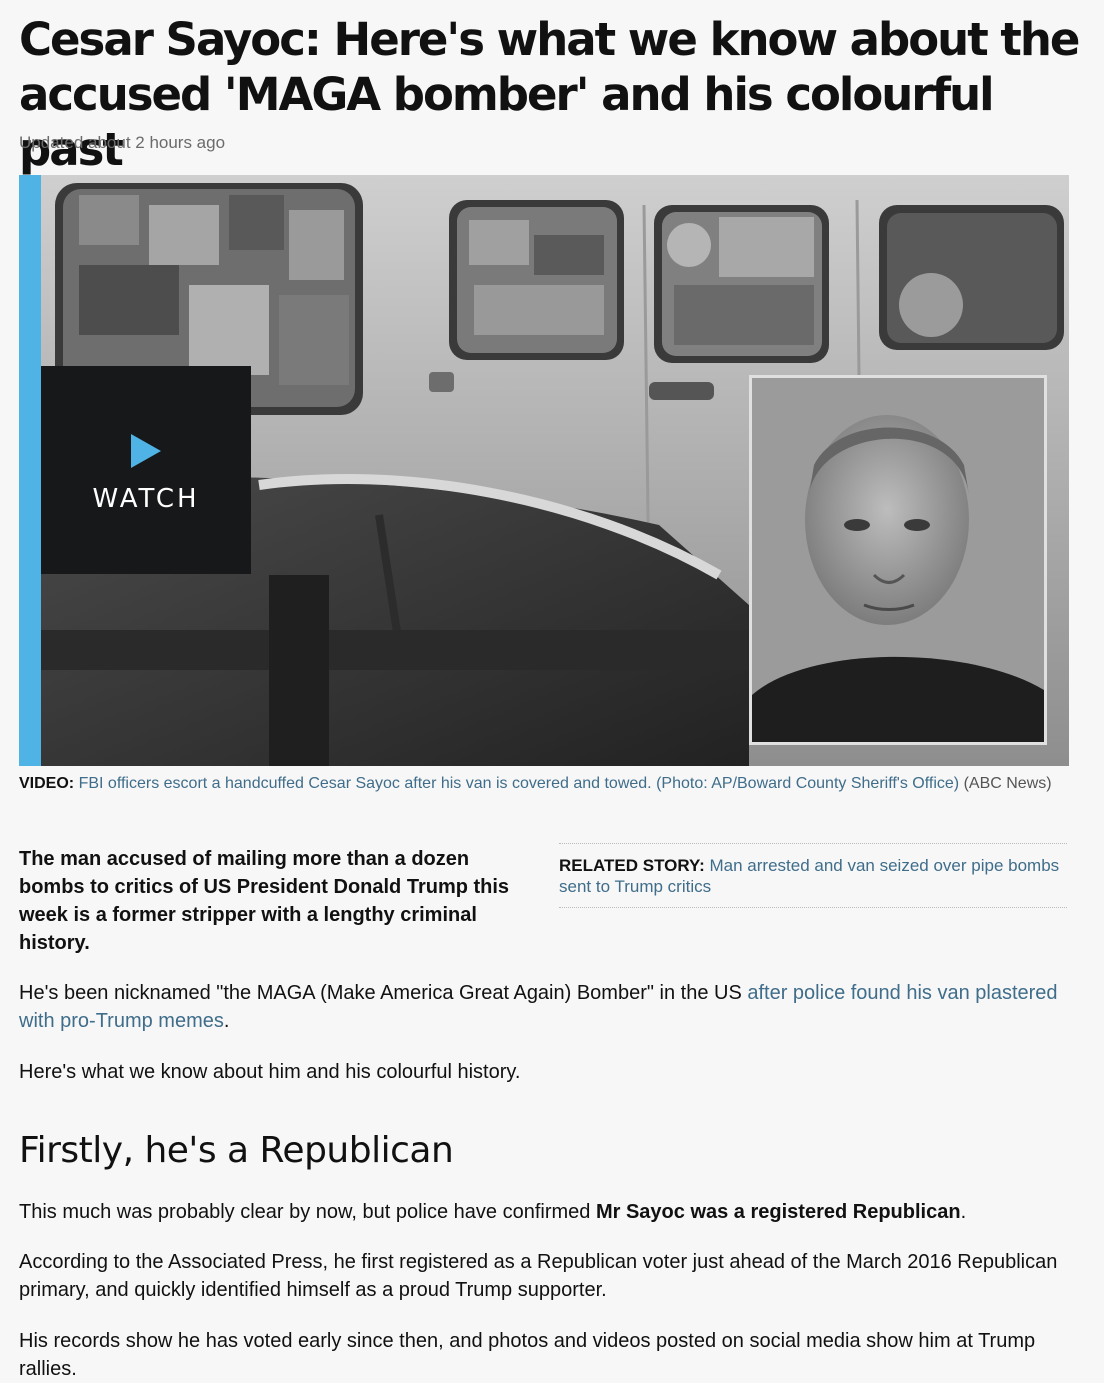  What do you see at coordinates (47, 783) in the screenshot?
I see `caption-prefix: VIDEO:` at bounding box center [47, 783].